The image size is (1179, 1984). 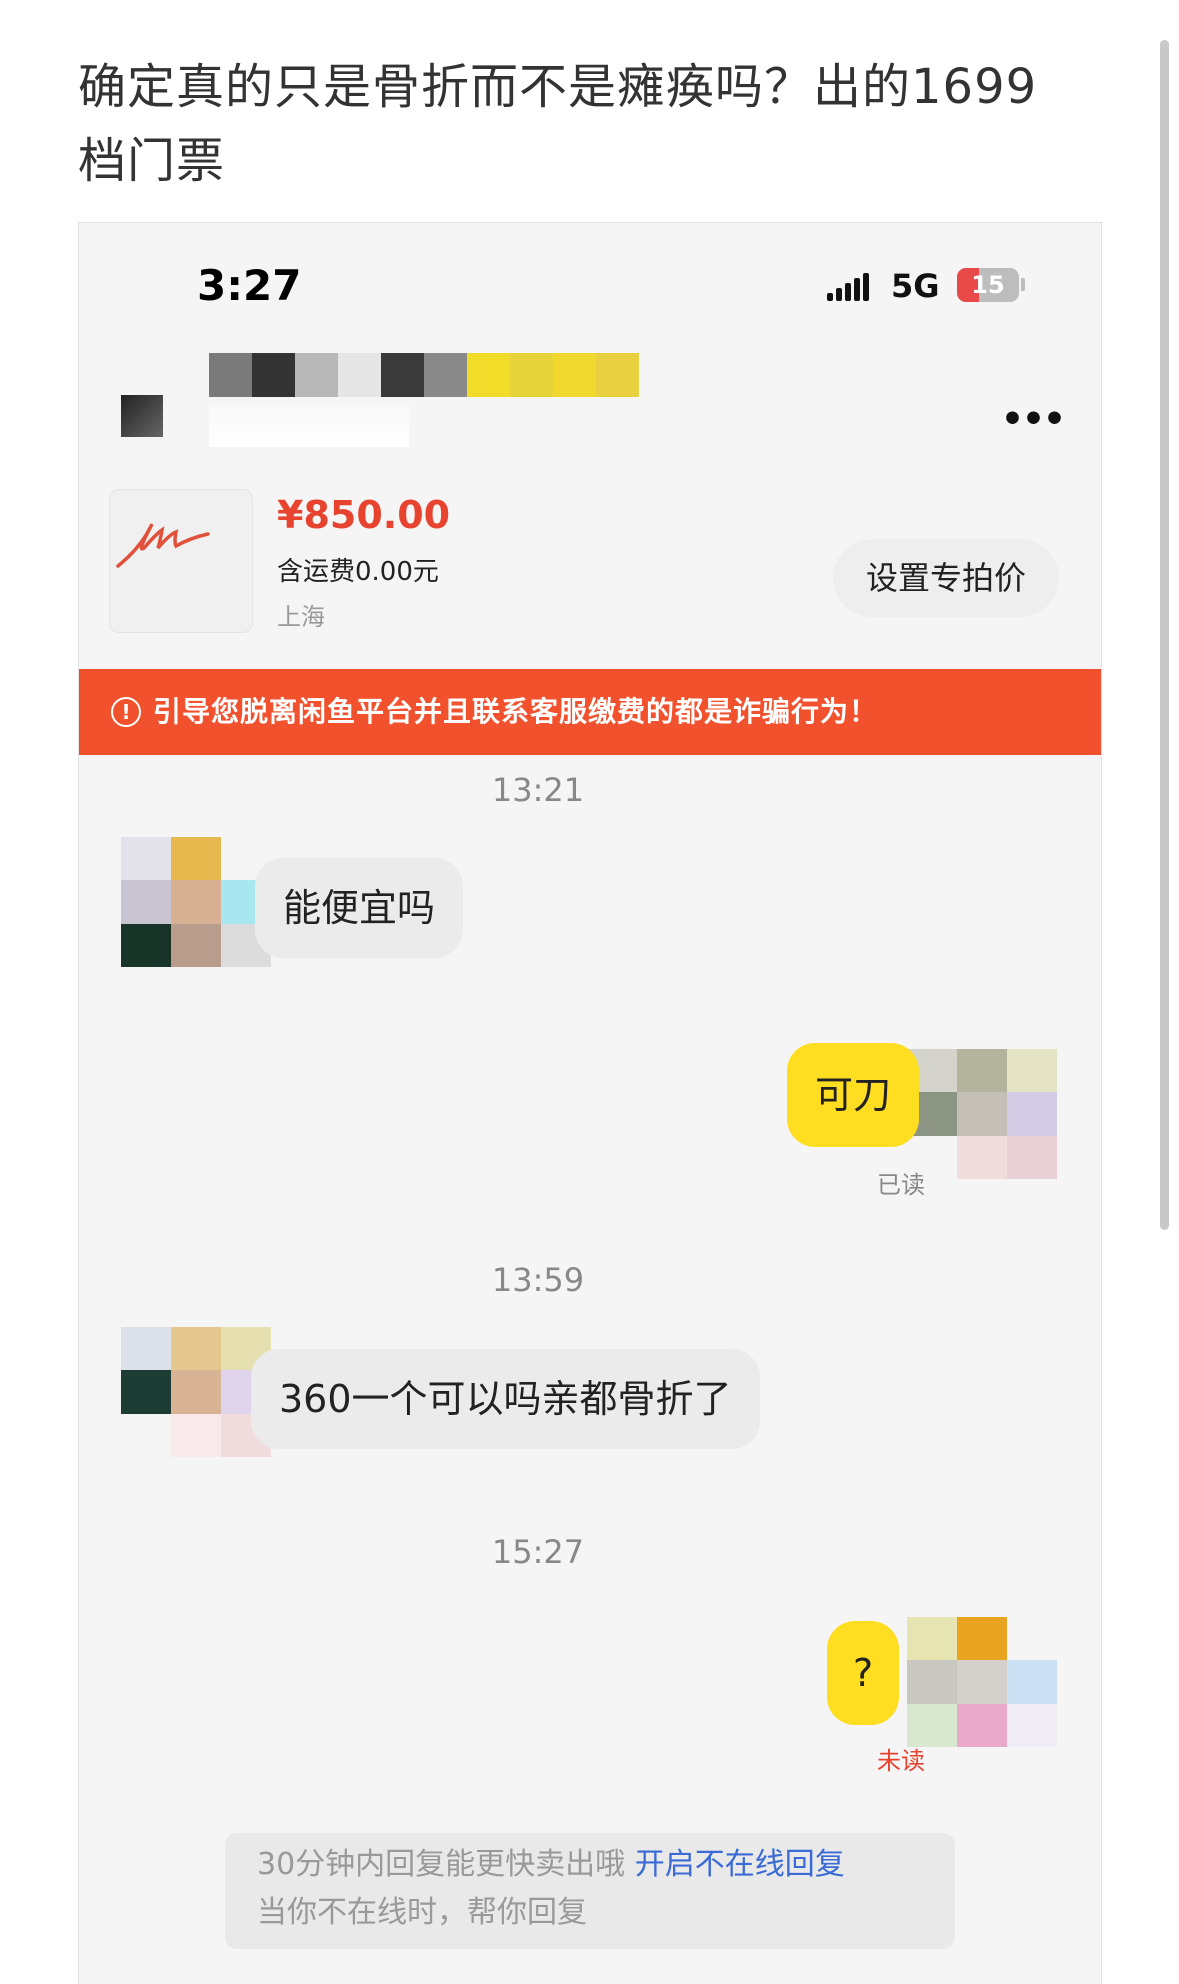 What do you see at coordinates (558, 124) in the screenshot?
I see `post-title: 确定真的只是骨折而不是瘫痪吗？出的1699档门票` at bounding box center [558, 124].